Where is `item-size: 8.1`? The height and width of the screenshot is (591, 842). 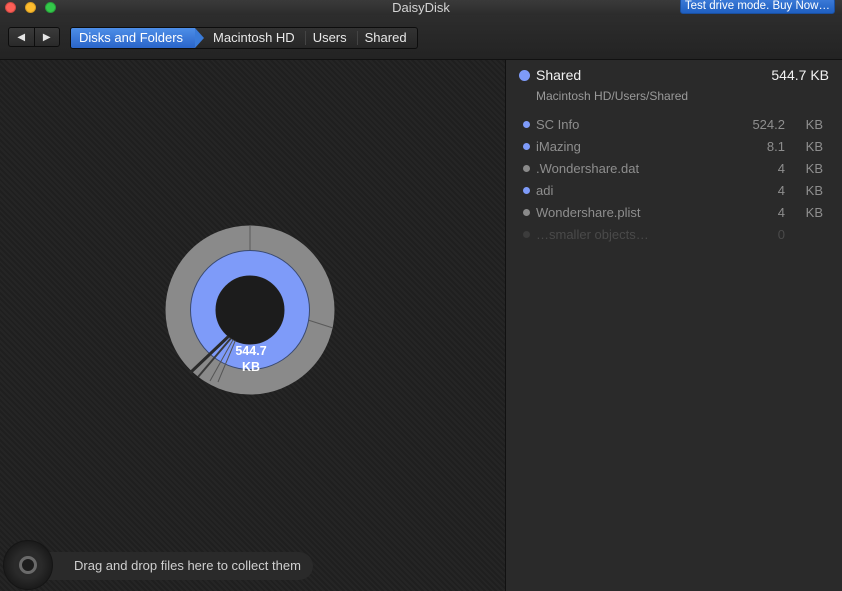
item-size: 8.1 is located at coordinates (775, 146).